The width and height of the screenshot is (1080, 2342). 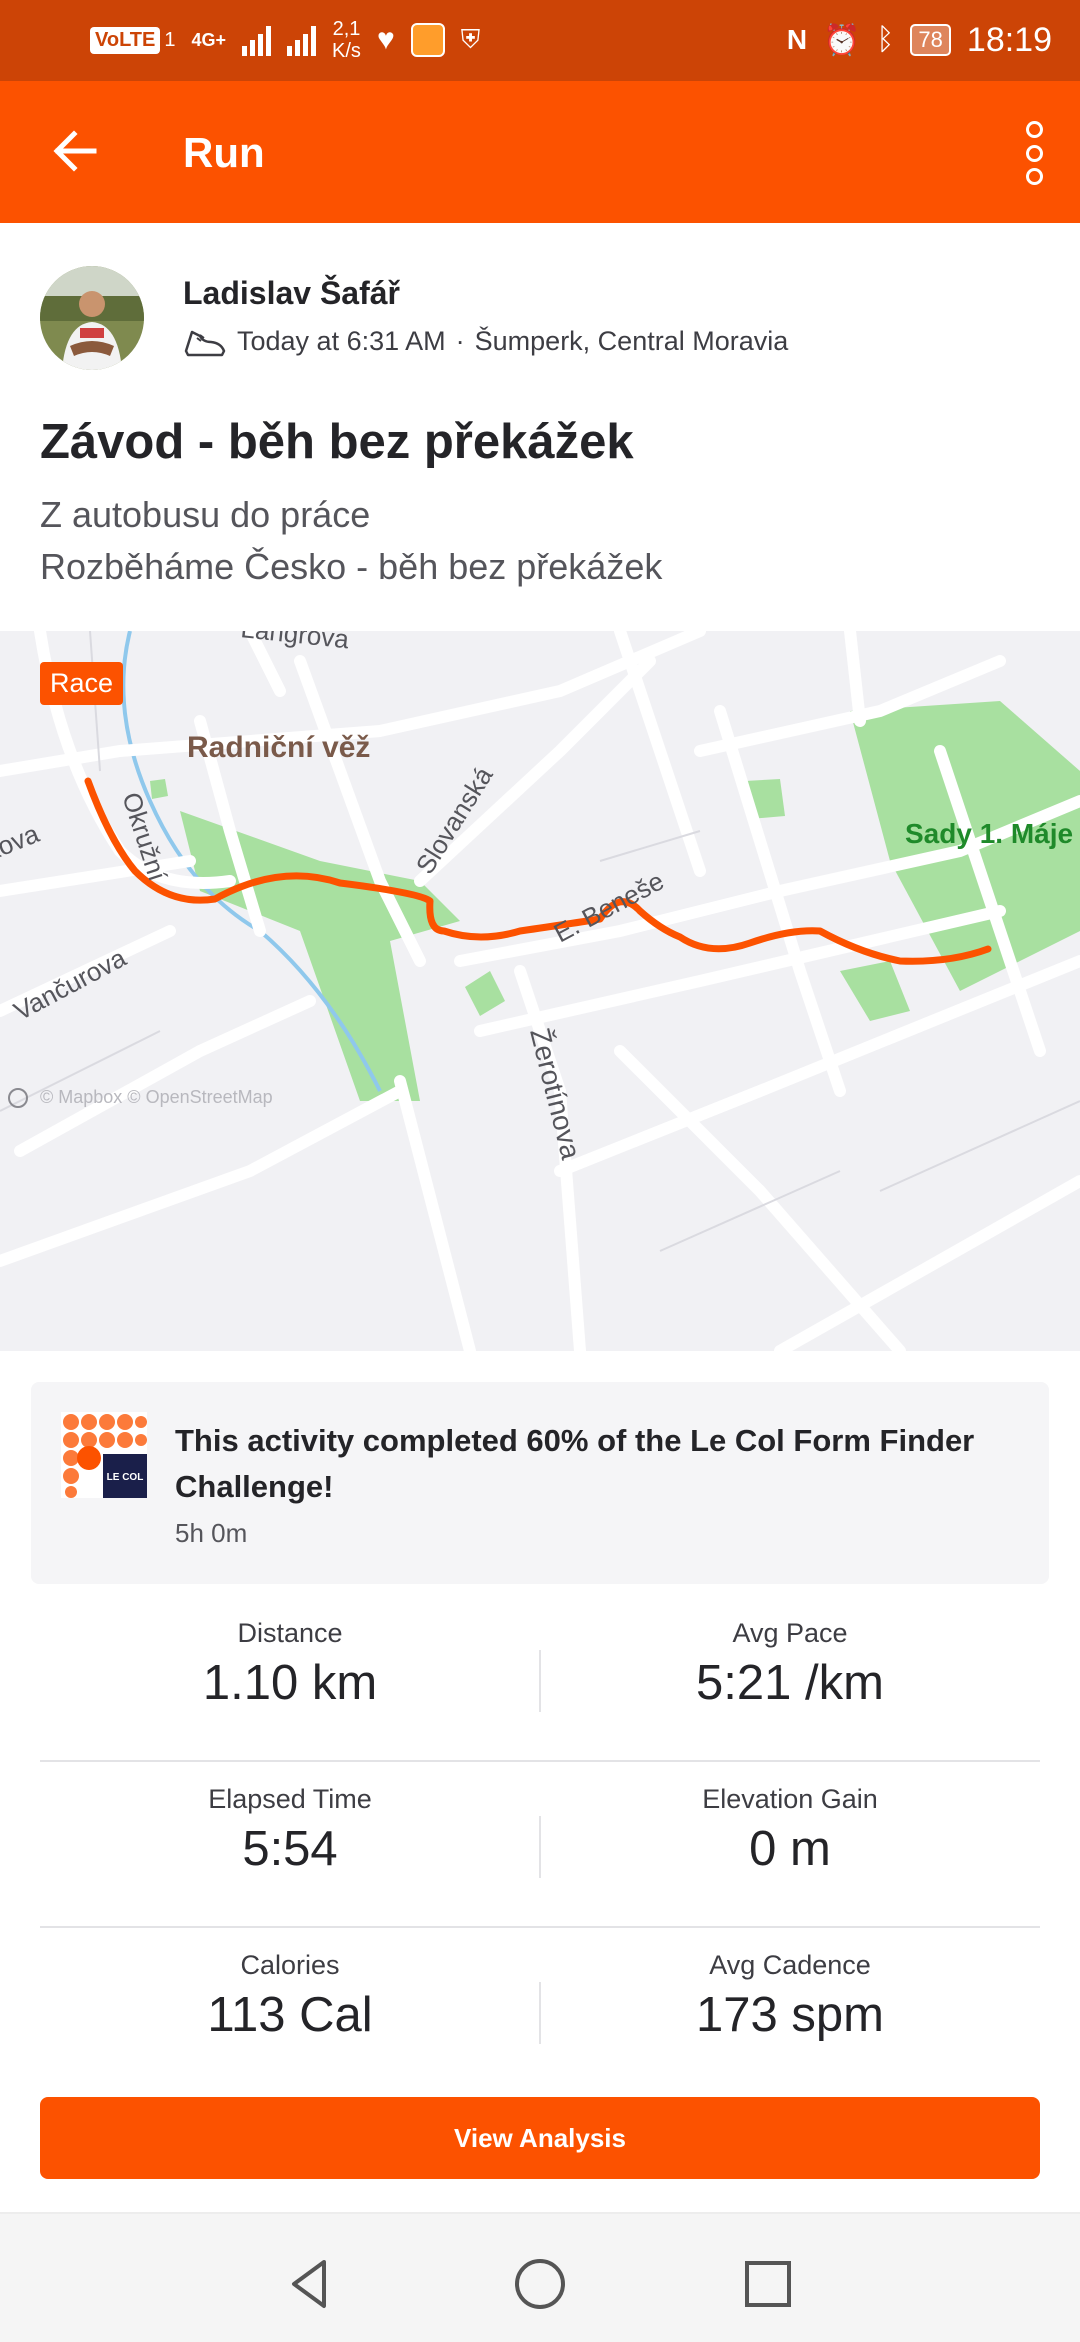 I want to click on map-label-sady: Sady 1. Máje, so click(x=989, y=833).